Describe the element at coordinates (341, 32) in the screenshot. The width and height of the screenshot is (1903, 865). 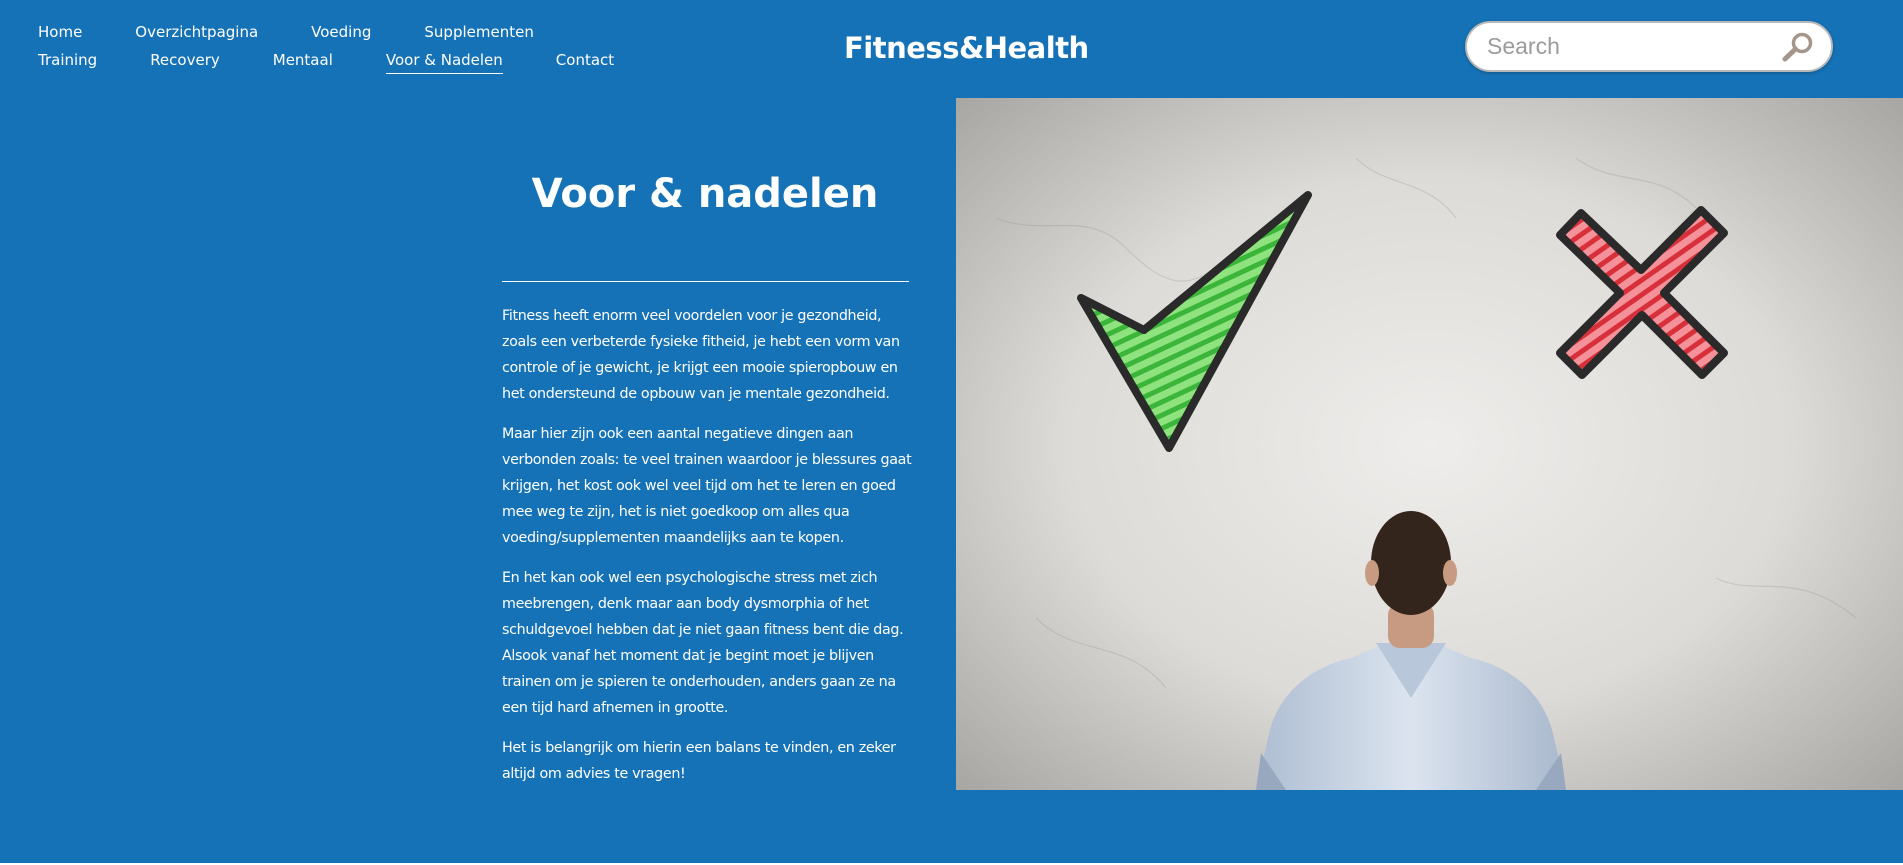
I see `nav-link-voeding: Voeding` at that location.